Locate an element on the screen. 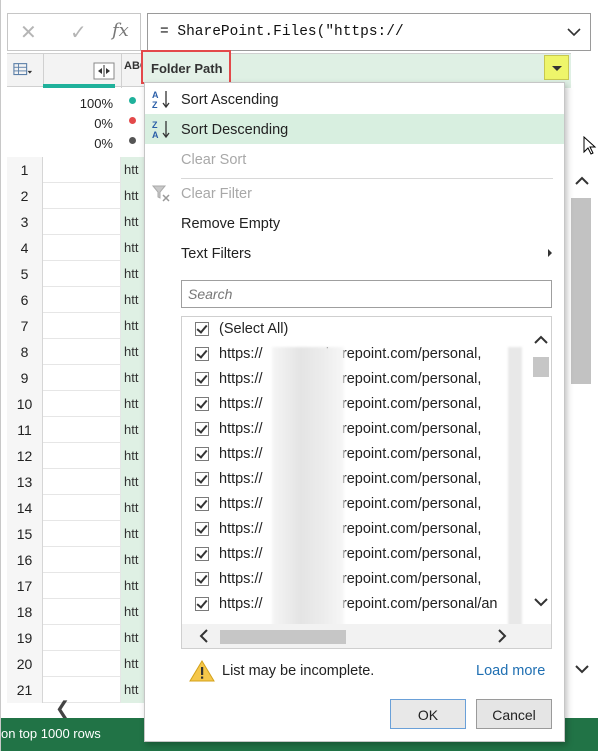 The width and height of the screenshot is (598, 751). scroll-right-icon is located at coordinates (502, 636).